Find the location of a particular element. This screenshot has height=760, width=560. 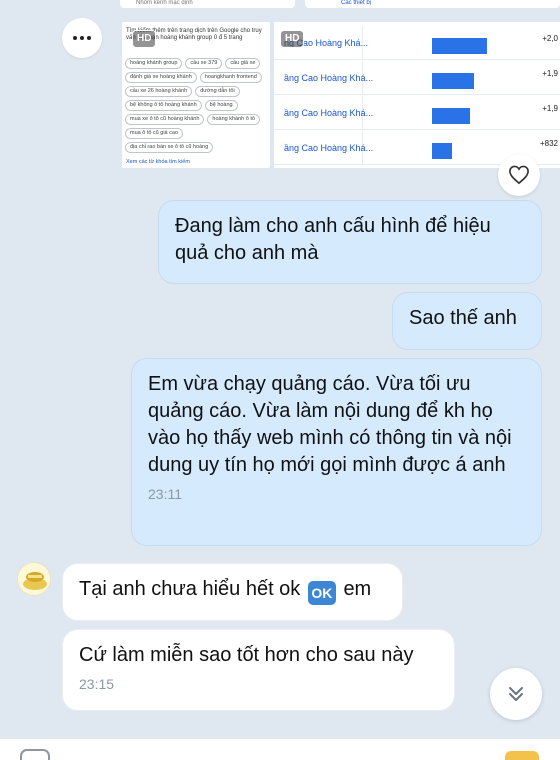

reaction-button is located at coordinates (519, 175).